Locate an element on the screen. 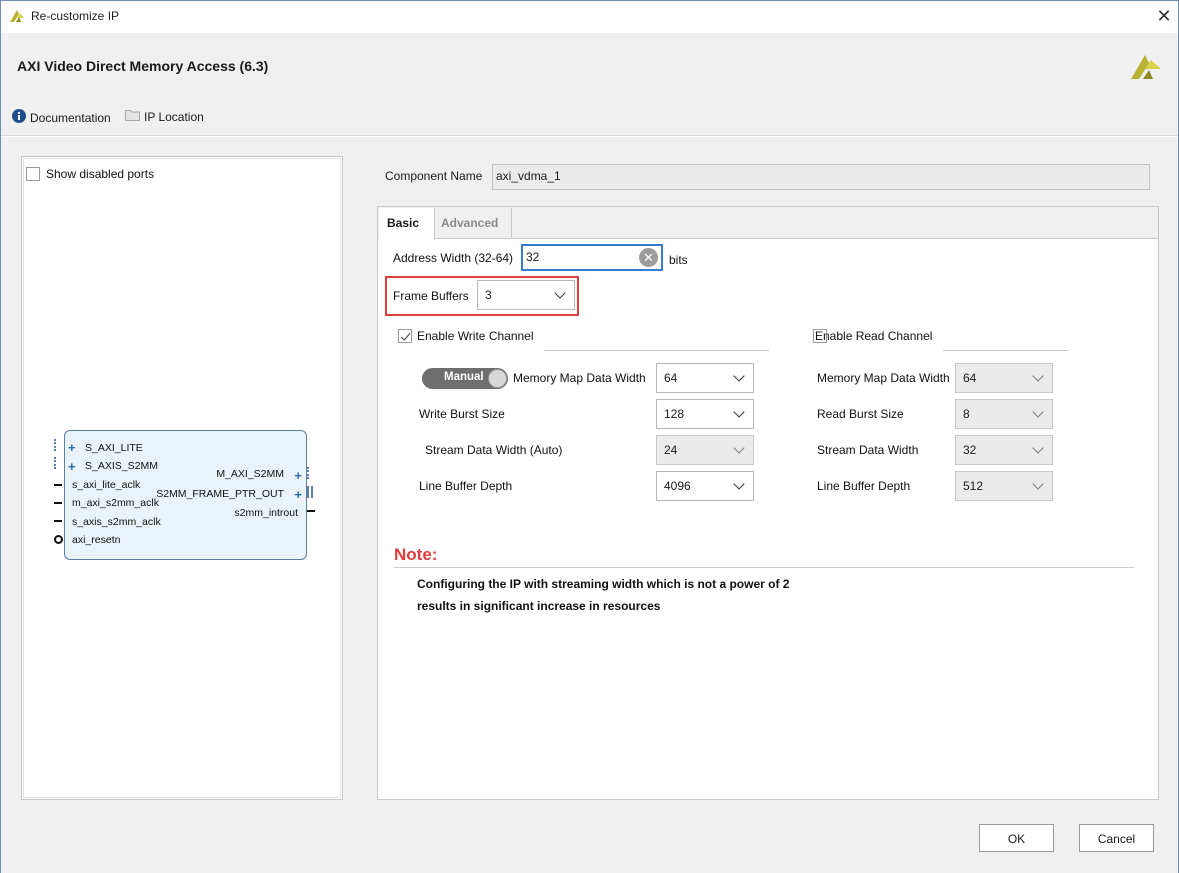 This screenshot has height=873, width=1179. write-channel-divider is located at coordinates (656, 350).